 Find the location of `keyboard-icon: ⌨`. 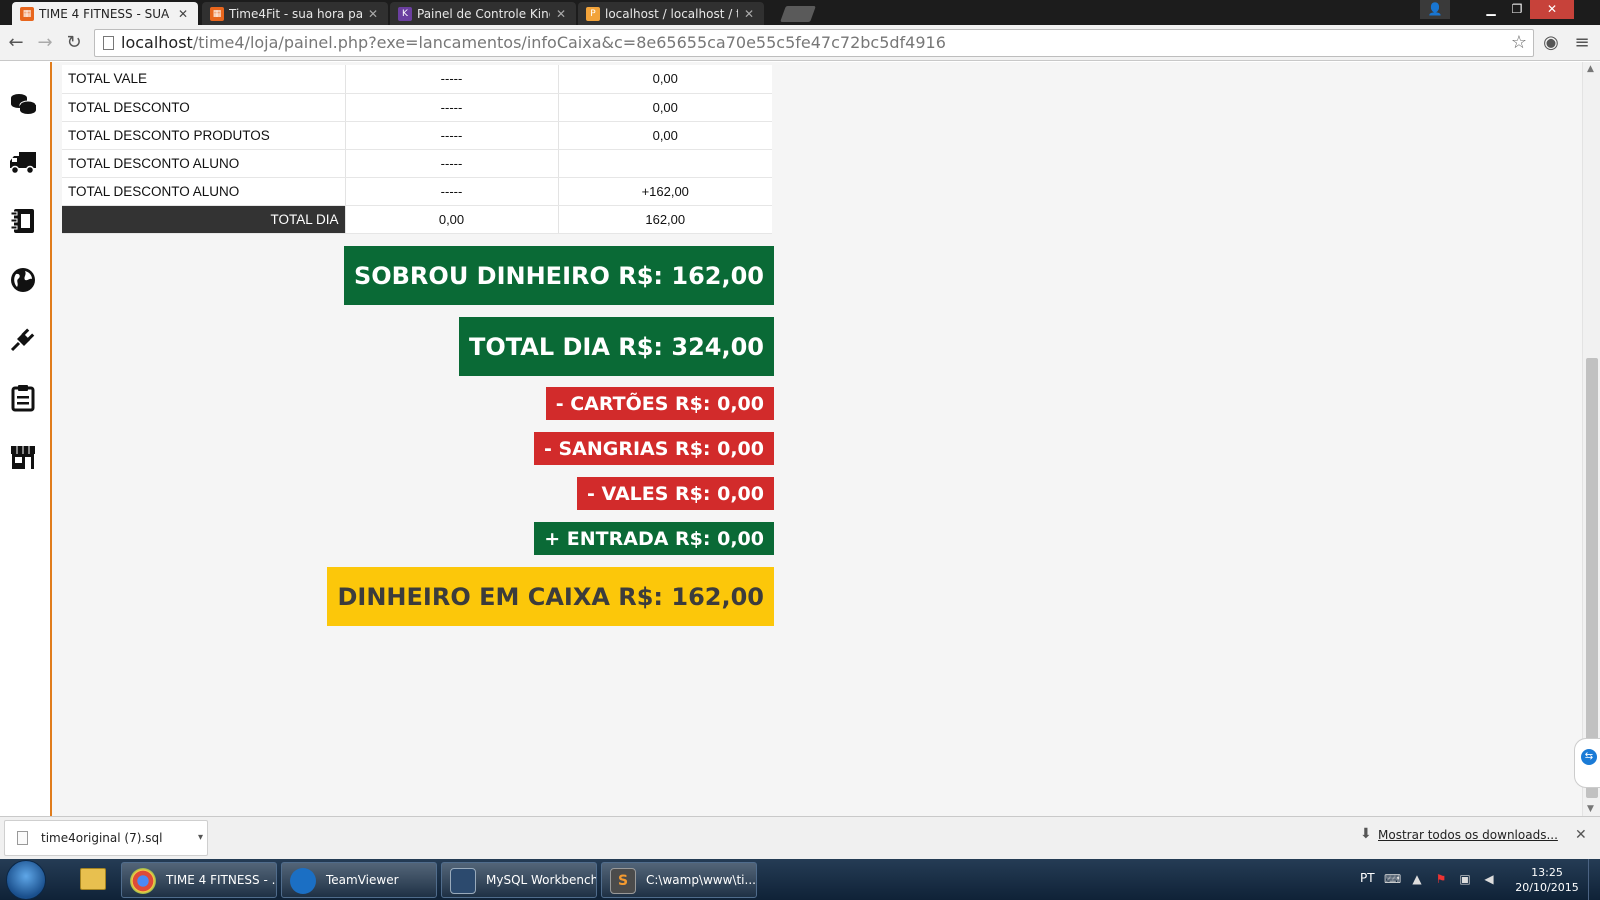

keyboard-icon: ⌨ is located at coordinates (1392, 879).